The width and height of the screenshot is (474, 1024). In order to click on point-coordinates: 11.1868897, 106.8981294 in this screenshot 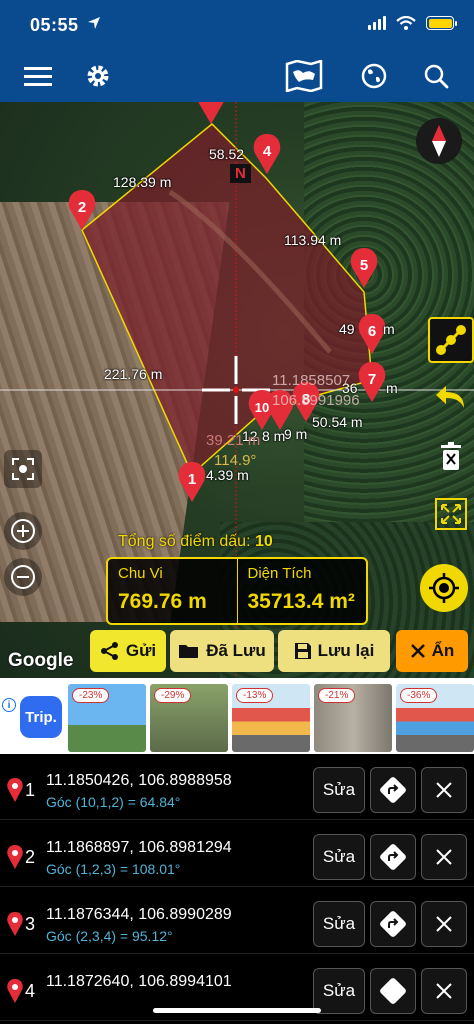, I will do `click(139, 847)`.